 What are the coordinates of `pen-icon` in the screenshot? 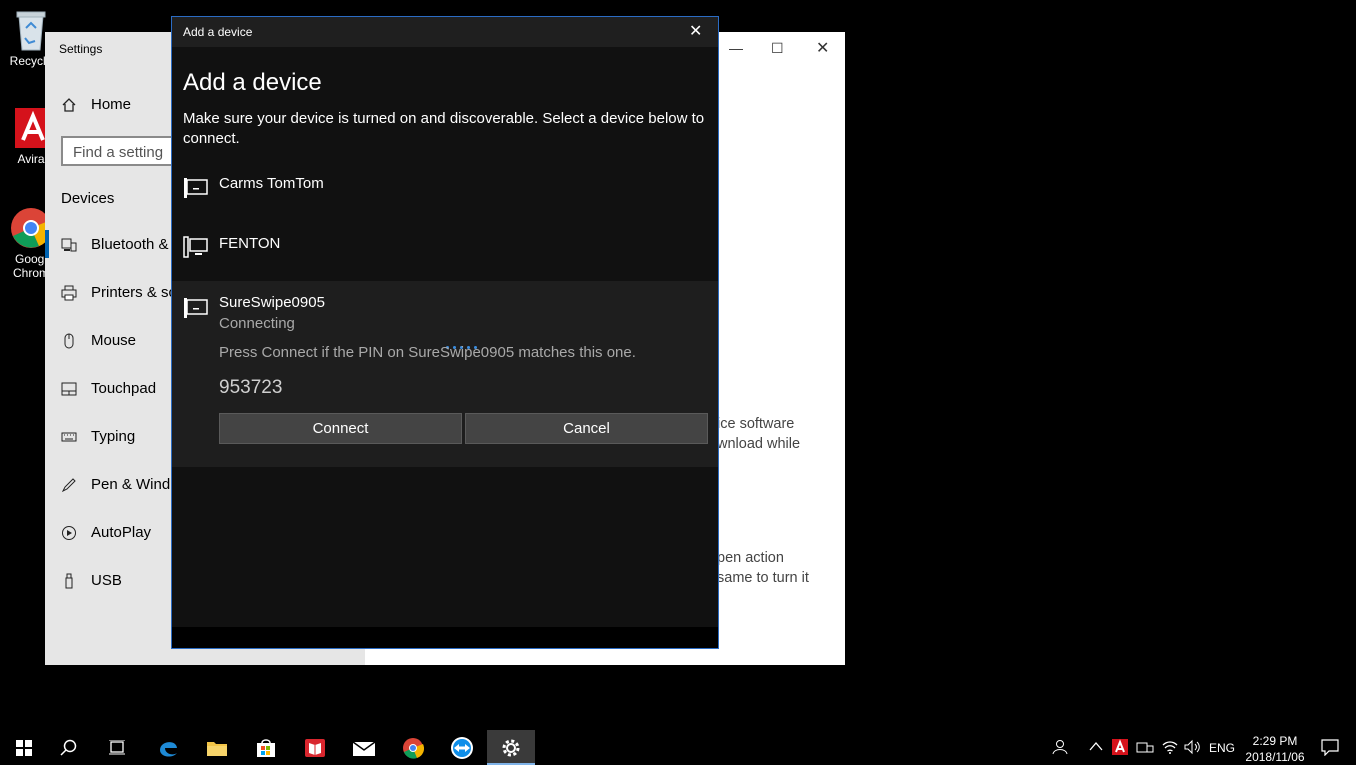 It's located at (69, 485).